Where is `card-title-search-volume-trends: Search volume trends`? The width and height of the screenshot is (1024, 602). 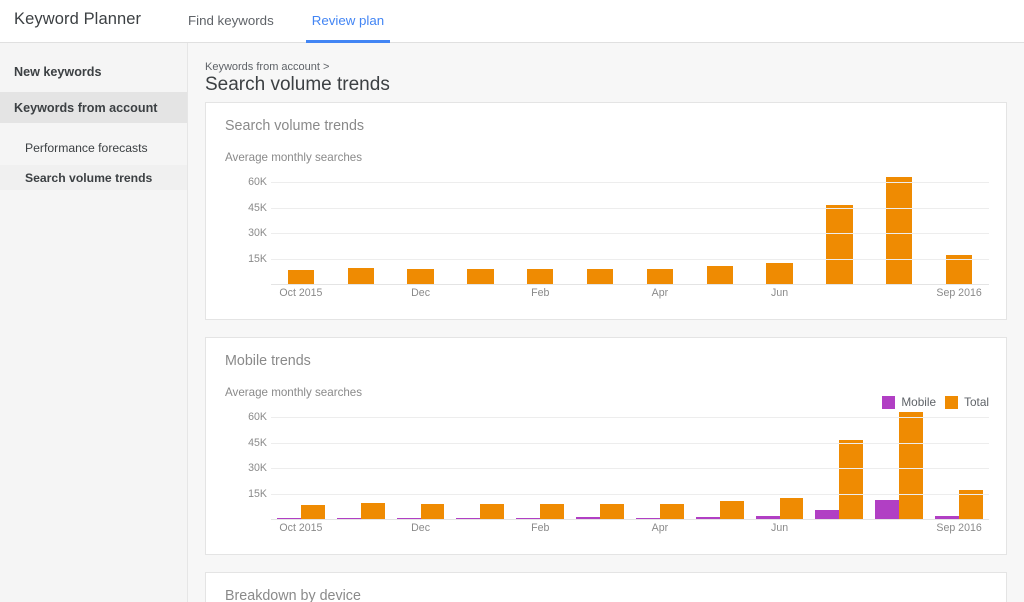
card-title-search-volume-trends: Search volume trends is located at coordinates (295, 126).